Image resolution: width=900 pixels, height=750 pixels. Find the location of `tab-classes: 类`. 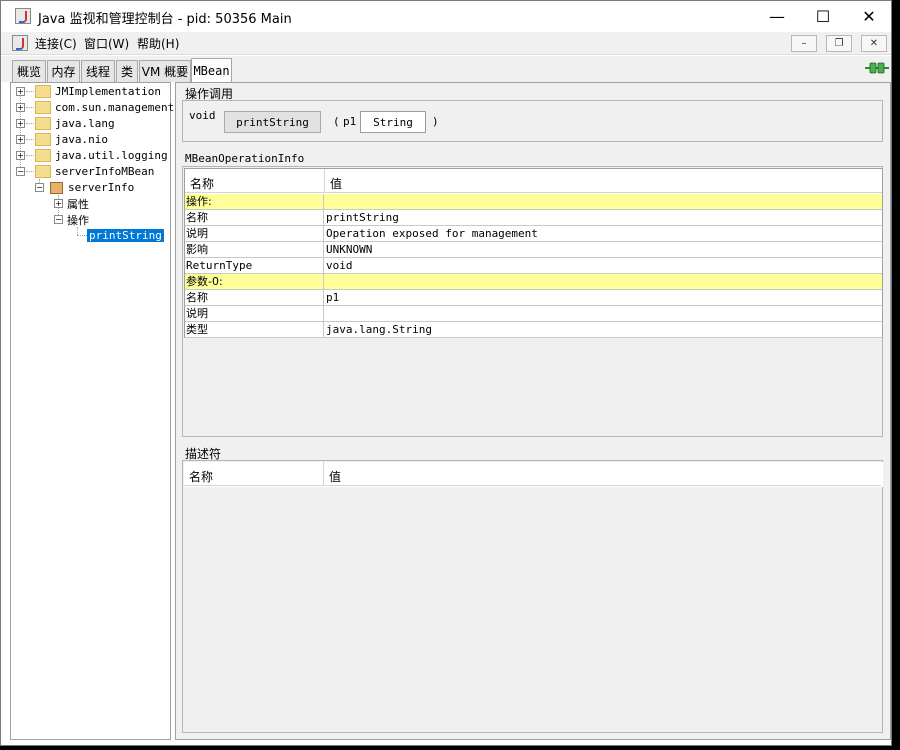

tab-classes: 类 is located at coordinates (127, 71).